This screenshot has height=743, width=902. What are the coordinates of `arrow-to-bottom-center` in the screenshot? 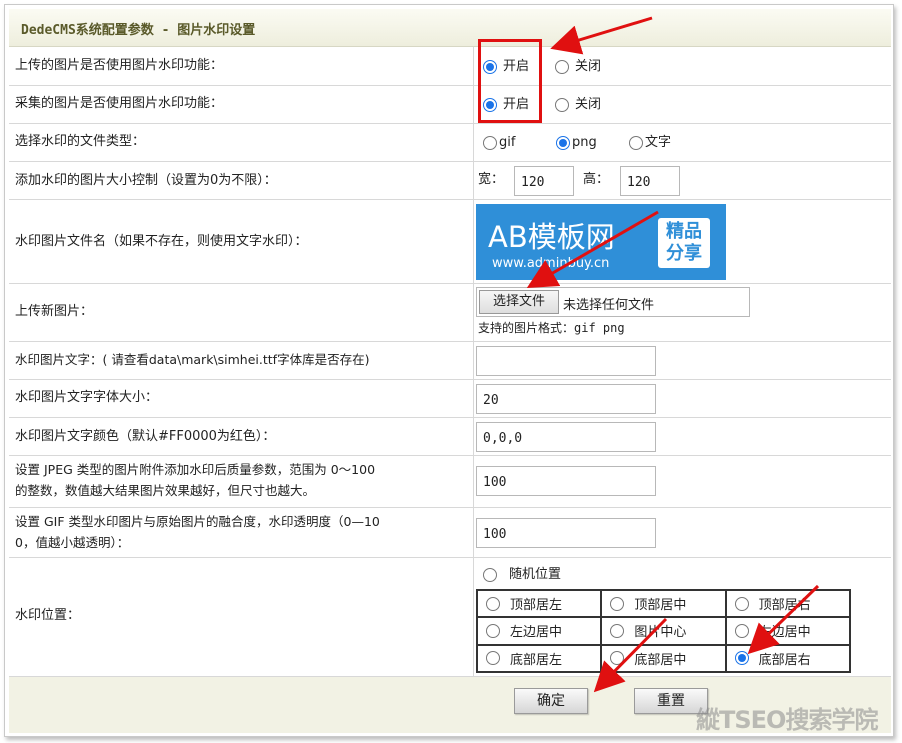 It's located at (630, 655).